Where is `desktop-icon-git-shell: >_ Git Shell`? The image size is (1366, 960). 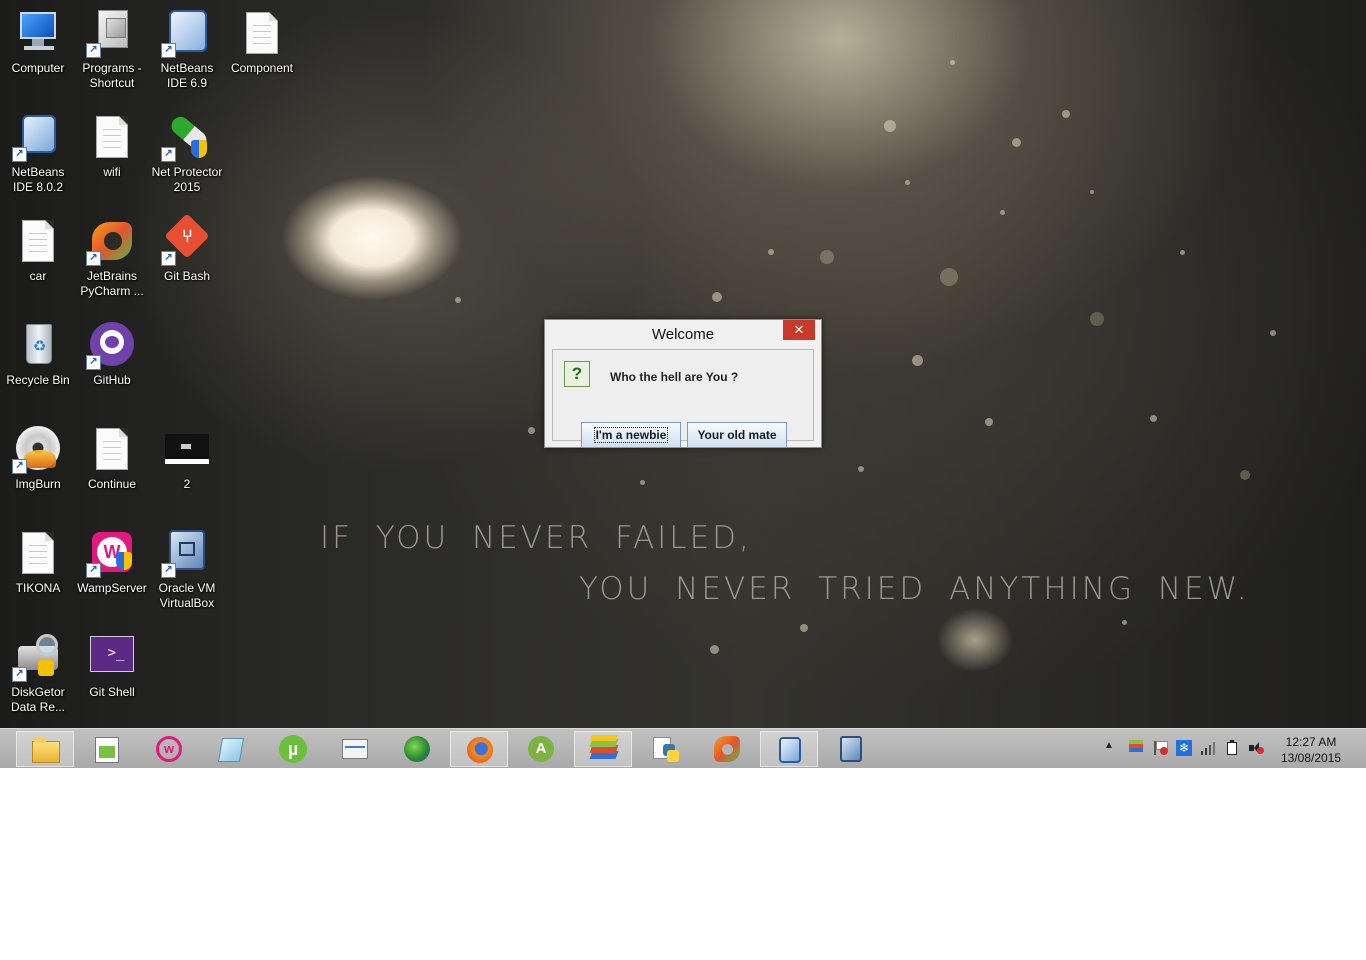 desktop-icon-git-shell: >_ Git Shell is located at coordinates (112, 666).